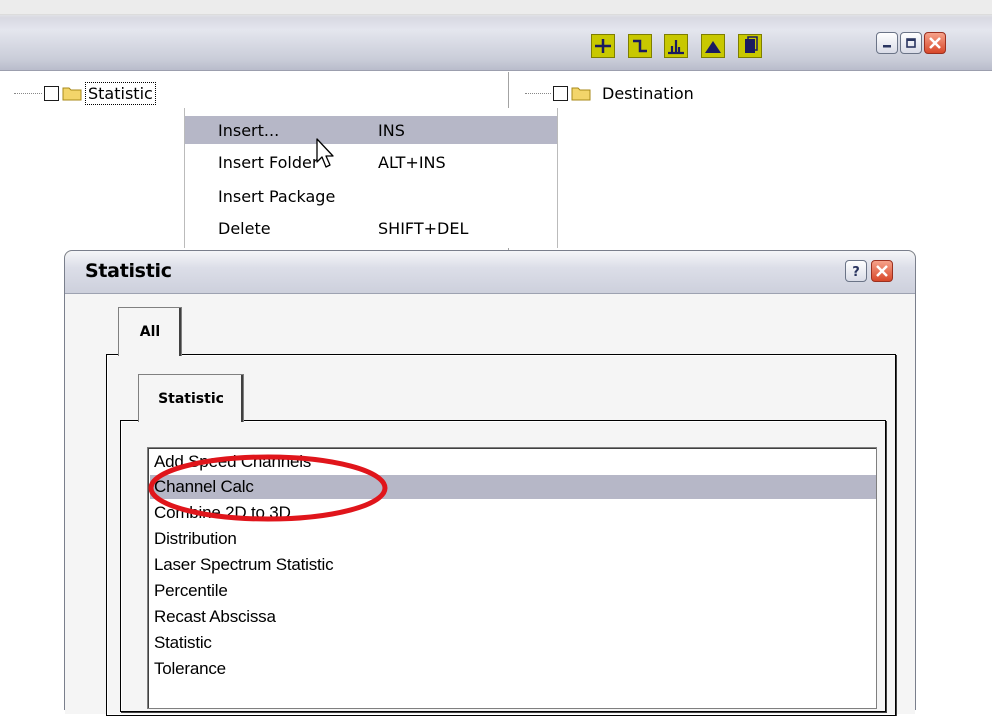  I want to click on menu-item-label: Insert Folder, so click(268, 162).